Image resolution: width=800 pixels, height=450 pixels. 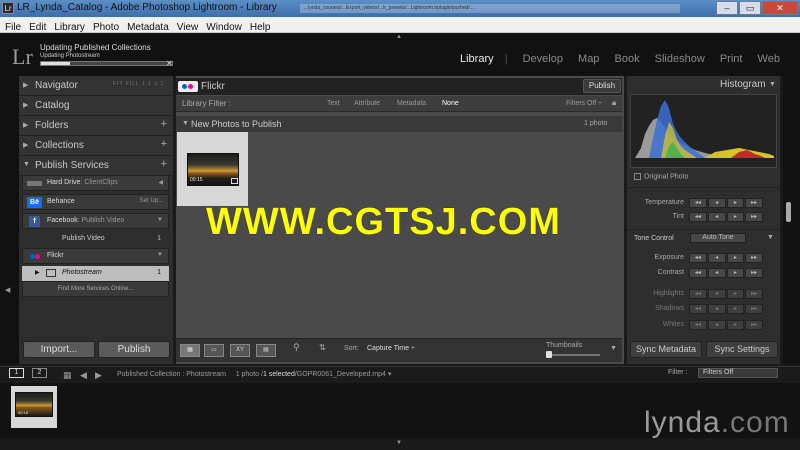 What do you see at coordinates (34, 407) in the screenshot?
I see `filmstrip-thumbnail: 00:15` at bounding box center [34, 407].